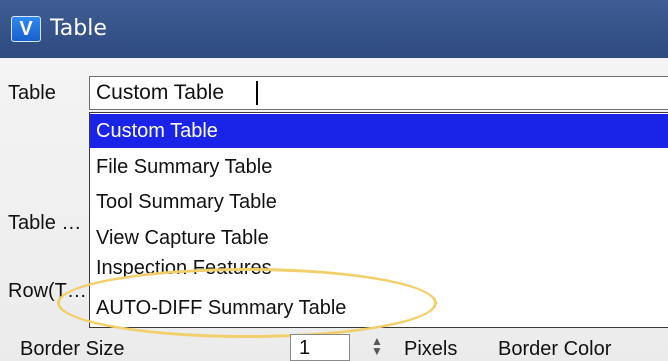 This screenshot has width=668, height=361. I want to click on dropdown-option-file-summary-table: File Summary Table, so click(379, 167).